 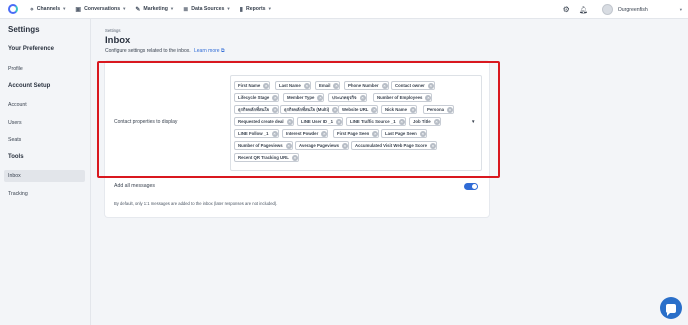 I want to click on chart-icon: ▮, so click(x=241, y=9).